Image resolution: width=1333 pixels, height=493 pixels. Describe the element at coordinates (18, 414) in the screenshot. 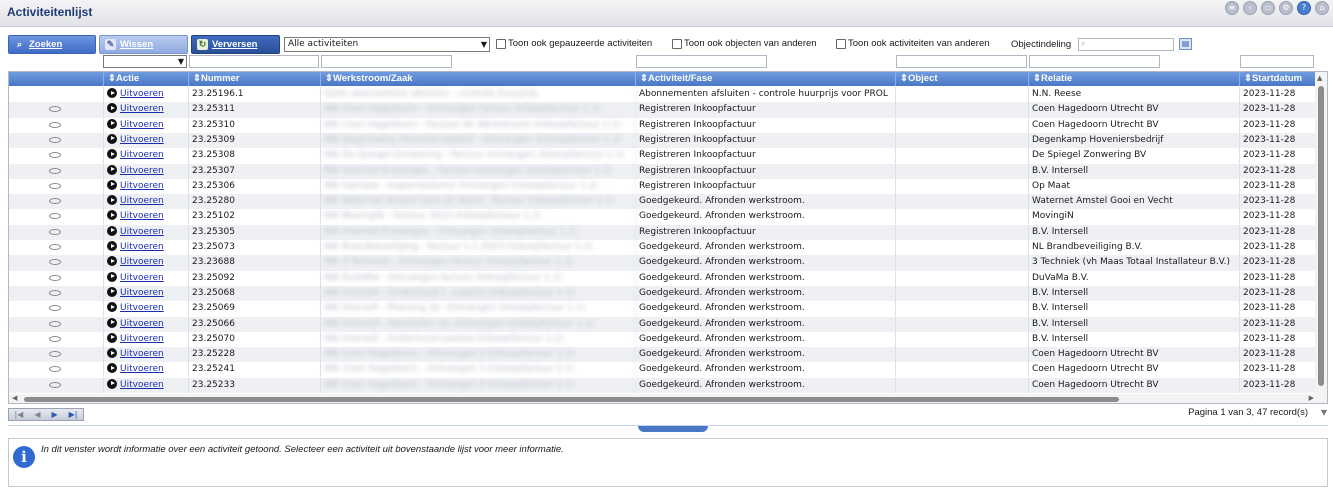

I see `first-page-icon: |◀` at that location.